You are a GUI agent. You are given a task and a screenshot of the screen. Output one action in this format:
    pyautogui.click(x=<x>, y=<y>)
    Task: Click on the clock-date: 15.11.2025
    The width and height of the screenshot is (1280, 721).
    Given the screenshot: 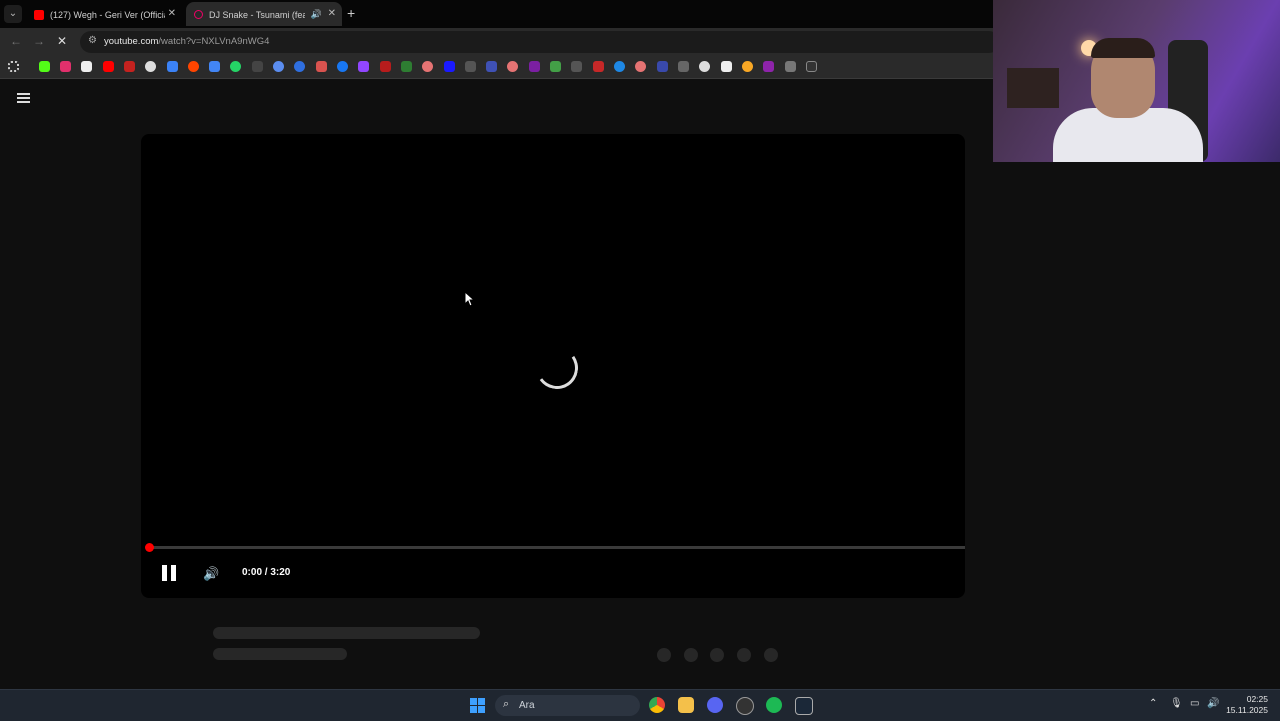 What is the action you would take?
    pyautogui.click(x=1247, y=710)
    